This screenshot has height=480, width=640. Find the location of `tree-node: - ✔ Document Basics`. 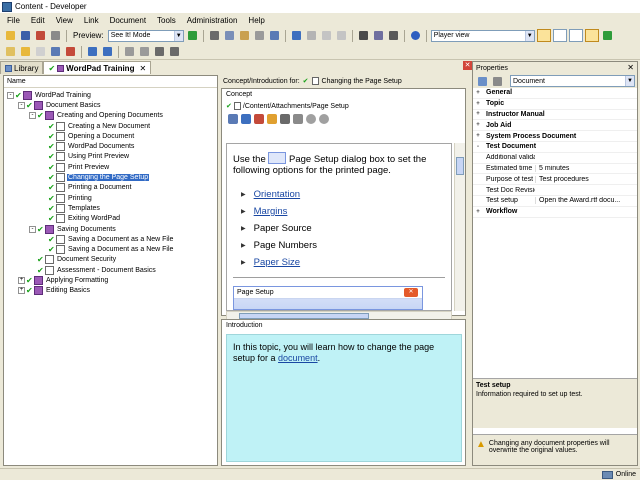

tree-node: - ✔ Document Basics is located at coordinates (110, 105).